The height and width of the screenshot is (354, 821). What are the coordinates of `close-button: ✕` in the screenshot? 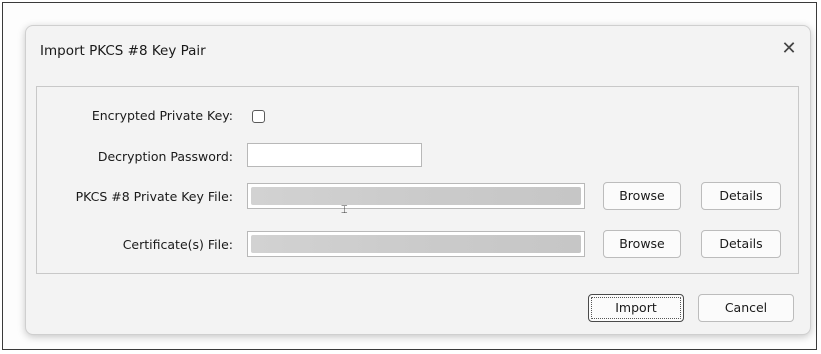 It's located at (789, 49).